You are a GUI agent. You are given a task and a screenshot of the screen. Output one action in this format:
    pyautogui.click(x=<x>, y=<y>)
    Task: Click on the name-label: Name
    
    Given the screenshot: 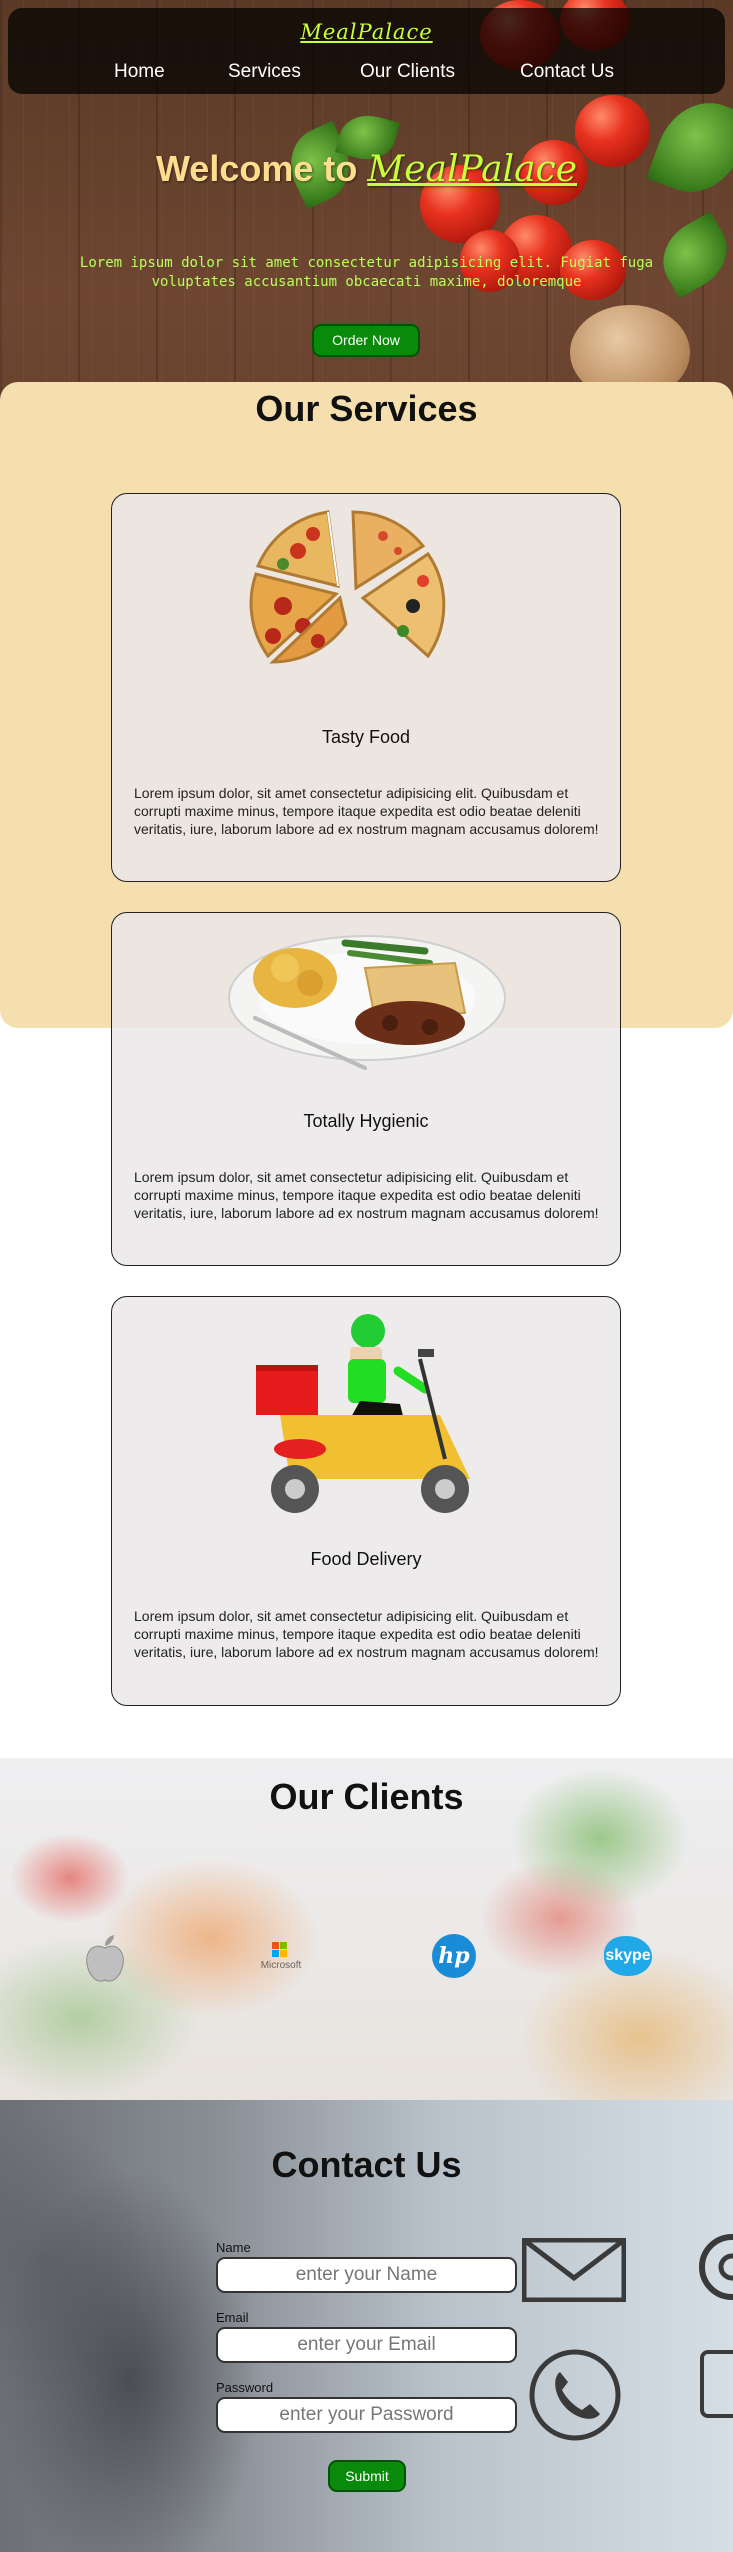 What is the action you would take?
    pyautogui.click(x=233, y=2247)
    